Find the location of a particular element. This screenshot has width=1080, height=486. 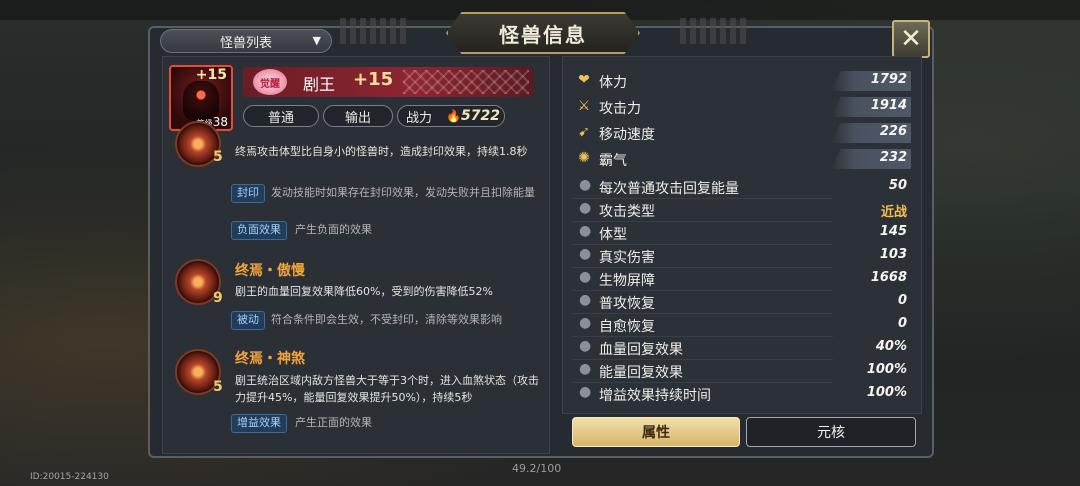

keyword-description: 符合条件即会生效，不受封印，清除等效果影响 is located at coordinates (386, 319).